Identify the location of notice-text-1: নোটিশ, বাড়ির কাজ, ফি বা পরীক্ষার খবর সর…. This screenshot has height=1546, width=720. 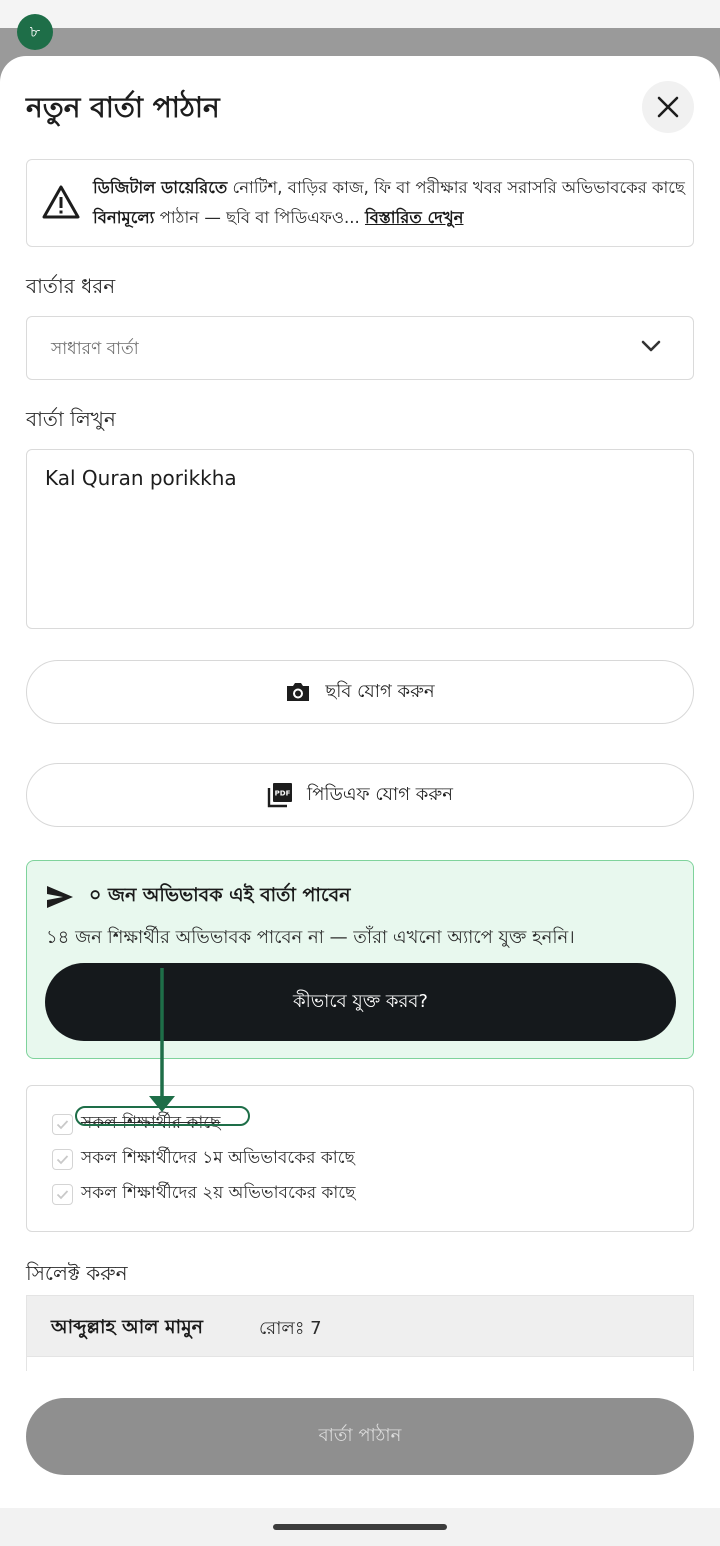
(456, 187).